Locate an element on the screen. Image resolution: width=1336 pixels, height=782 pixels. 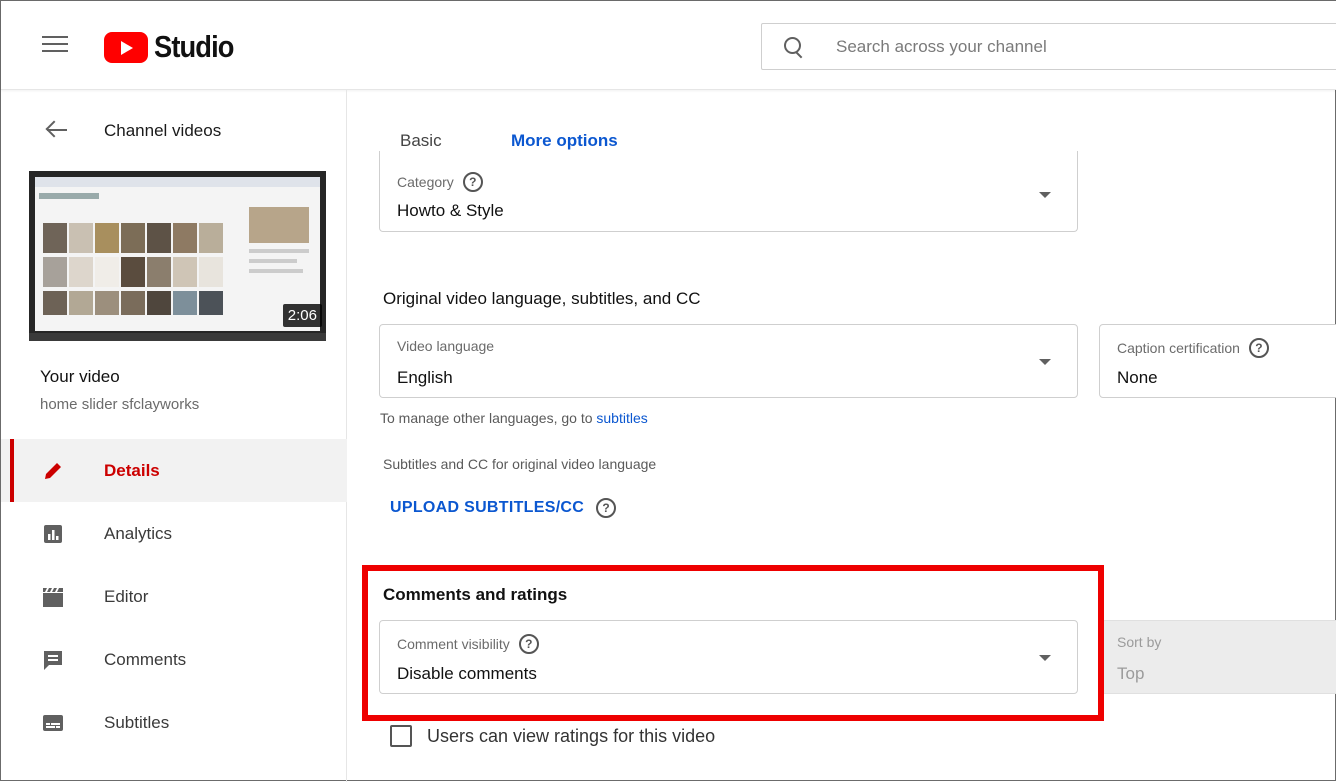
logo-text: Studio is located at coordinates (194, 46).